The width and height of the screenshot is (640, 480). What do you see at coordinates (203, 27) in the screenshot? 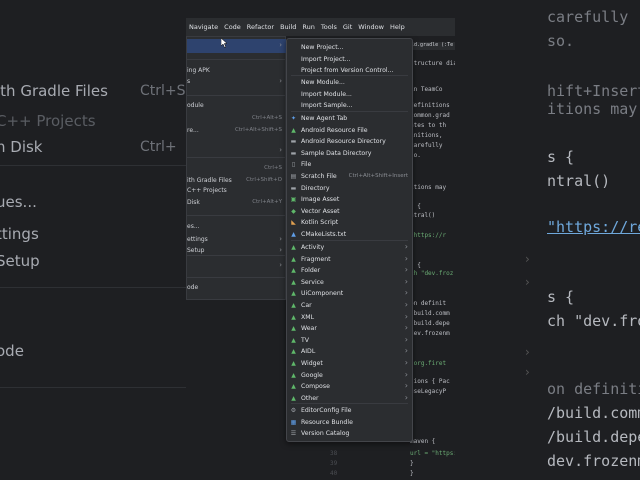
I see `menubar-navigate: Navigate` at bounding box center [203, 27].